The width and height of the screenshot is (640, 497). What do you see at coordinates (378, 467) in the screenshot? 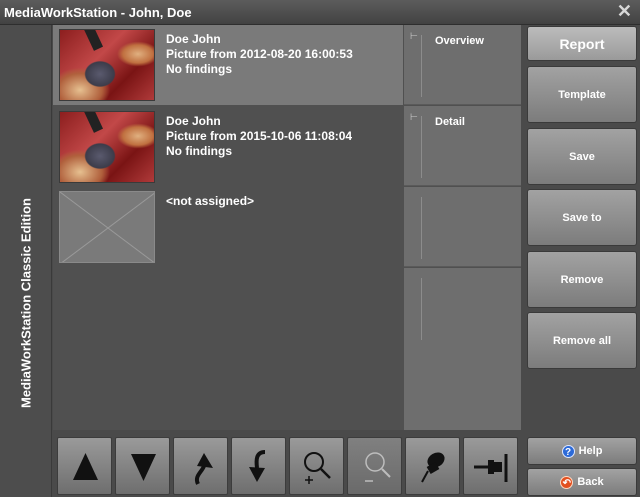
I see `zoom-out-icon` at bounding box center [378, 467].